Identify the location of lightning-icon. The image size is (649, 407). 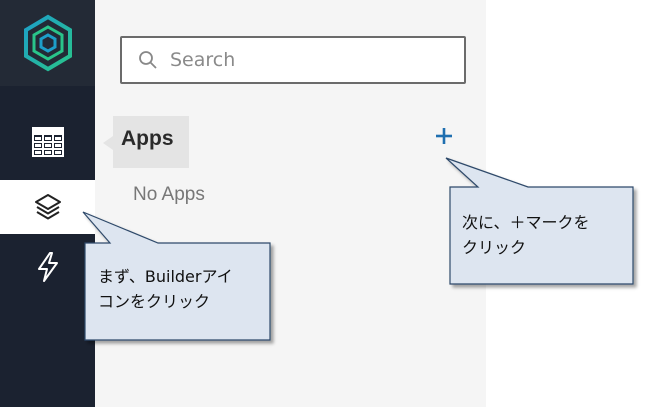
(47, 267).